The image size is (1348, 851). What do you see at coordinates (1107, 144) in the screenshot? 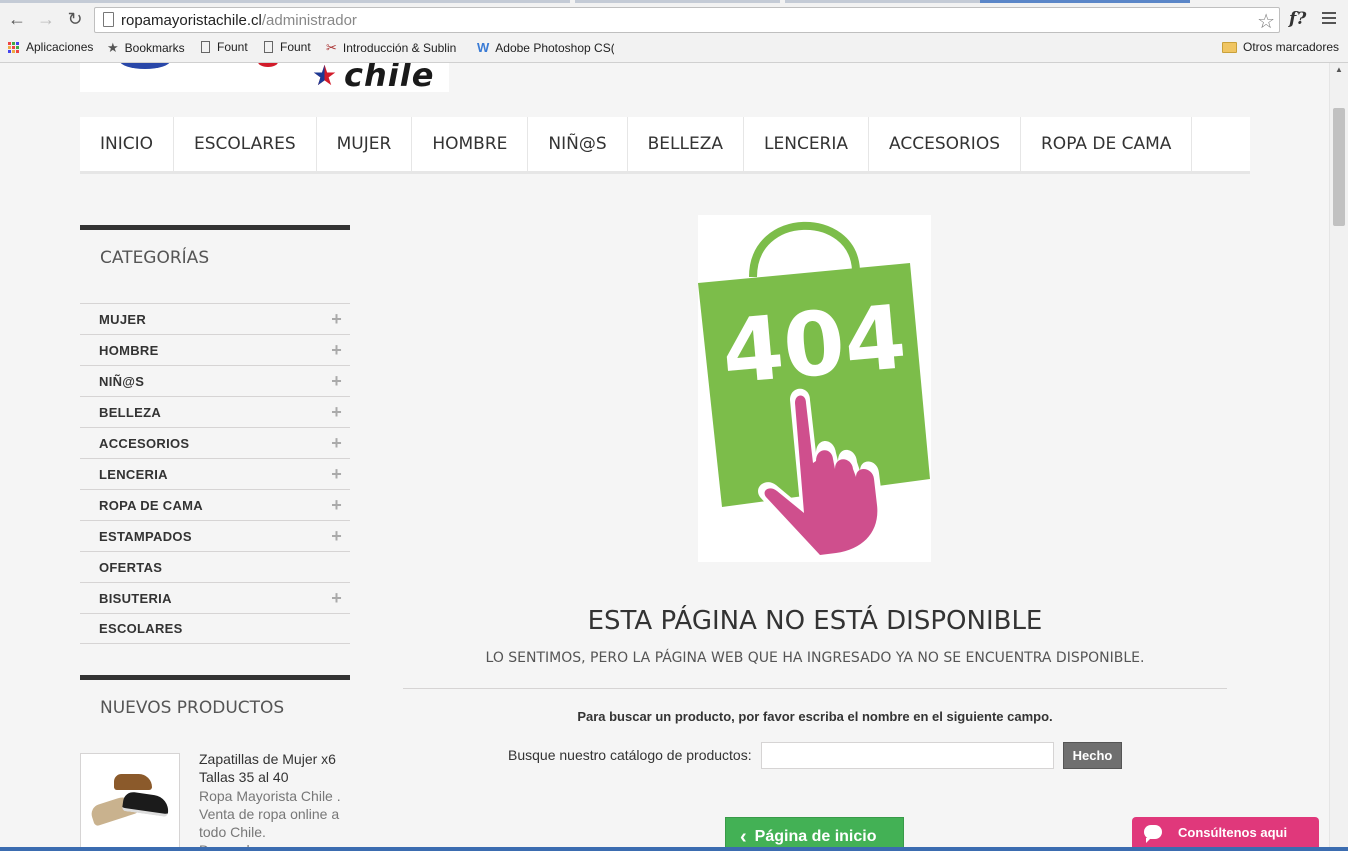
I see `menu-item-ropa-de-cama: ROPA DE CAMA` at bounding box center [1107, 144].